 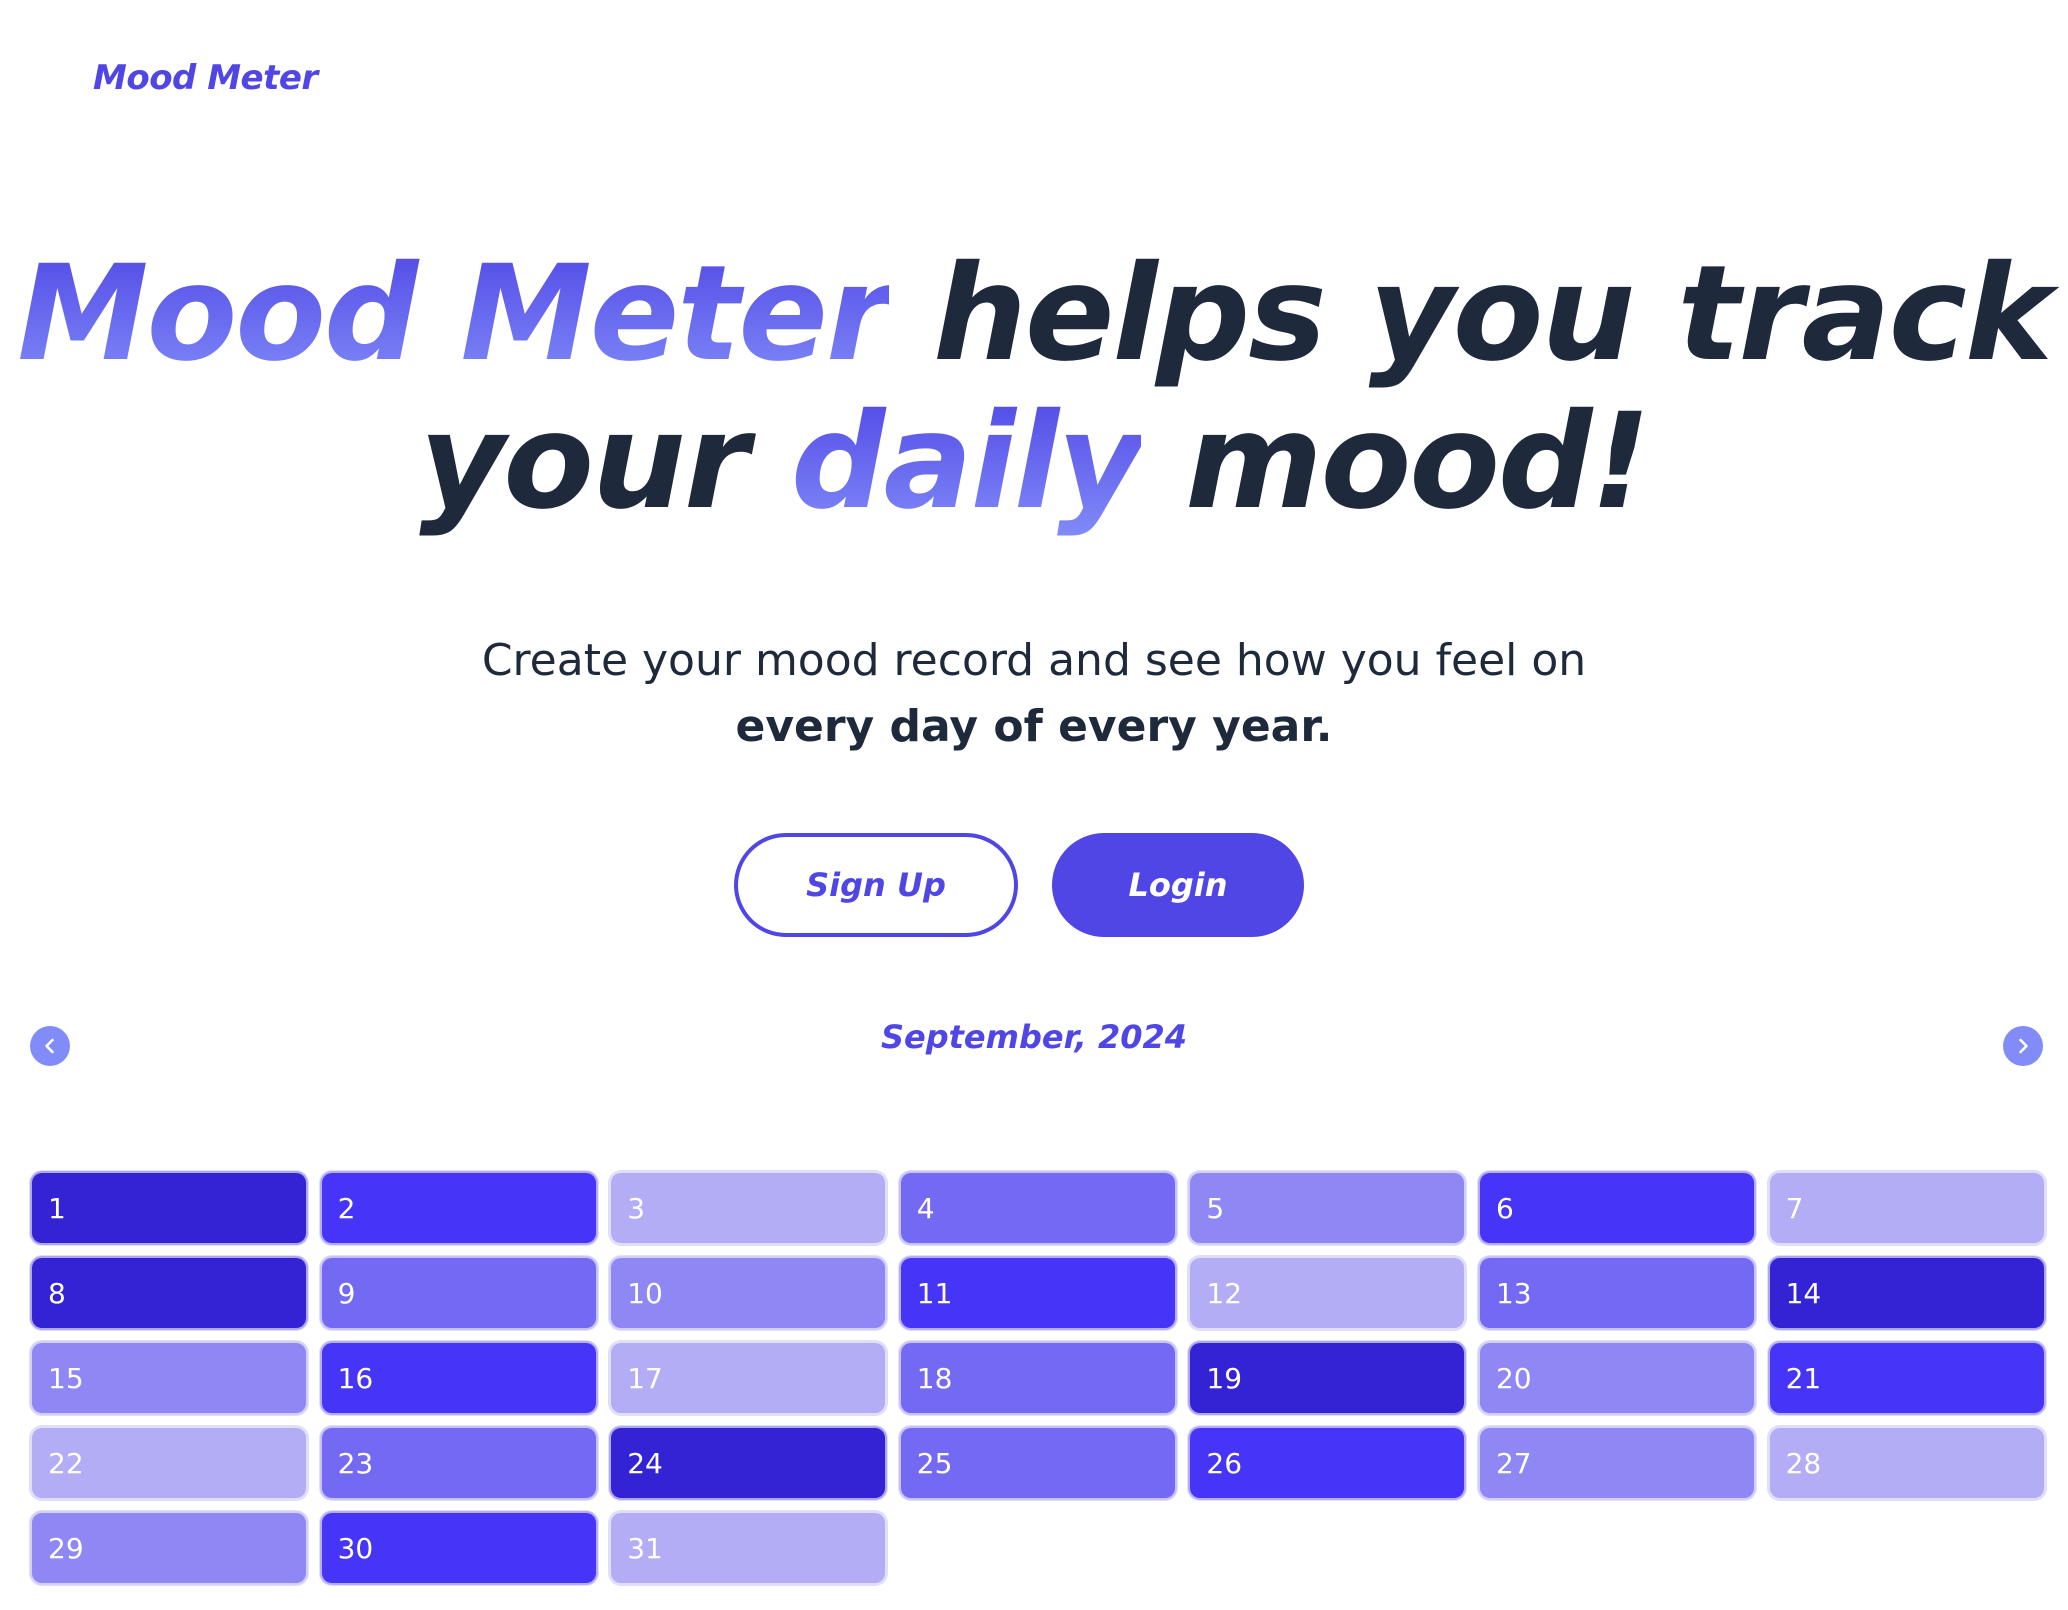 I want to click on calendar-day: 3, so click(x=748, y=1208).